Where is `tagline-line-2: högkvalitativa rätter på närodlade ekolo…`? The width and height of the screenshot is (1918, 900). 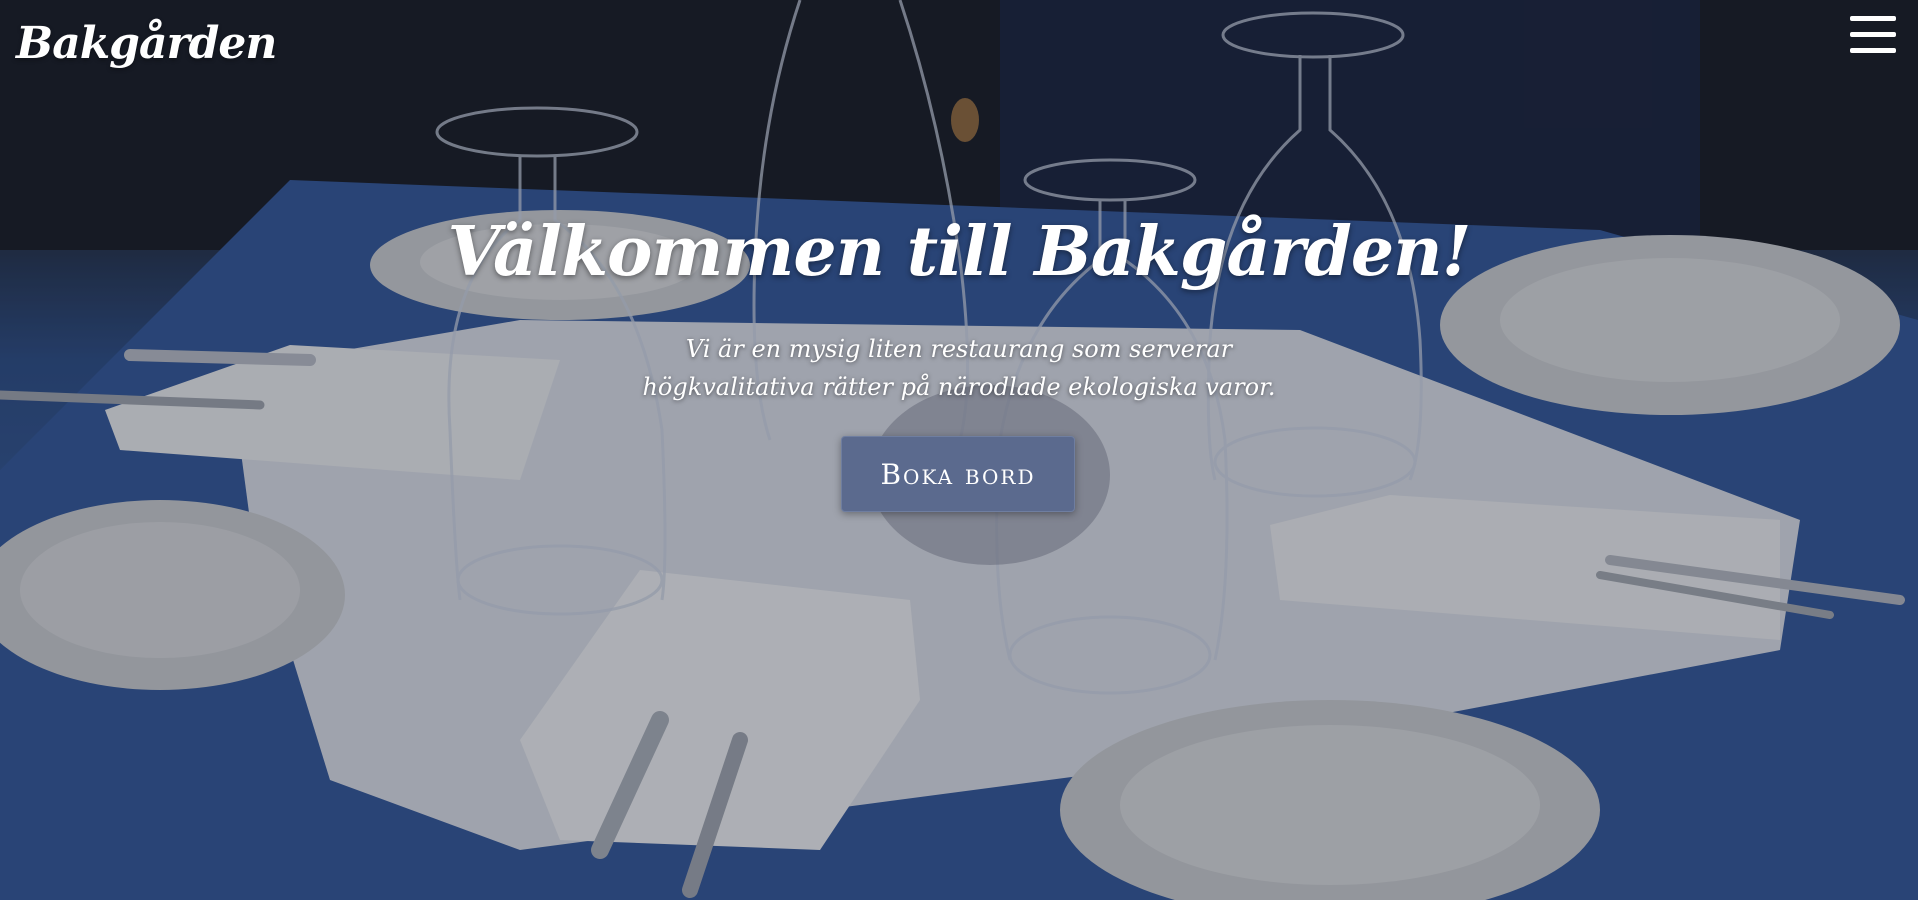
tagline-line-2: högkvalitativa rätter på närodlade ekolo… is located at coordinates (959, 387).